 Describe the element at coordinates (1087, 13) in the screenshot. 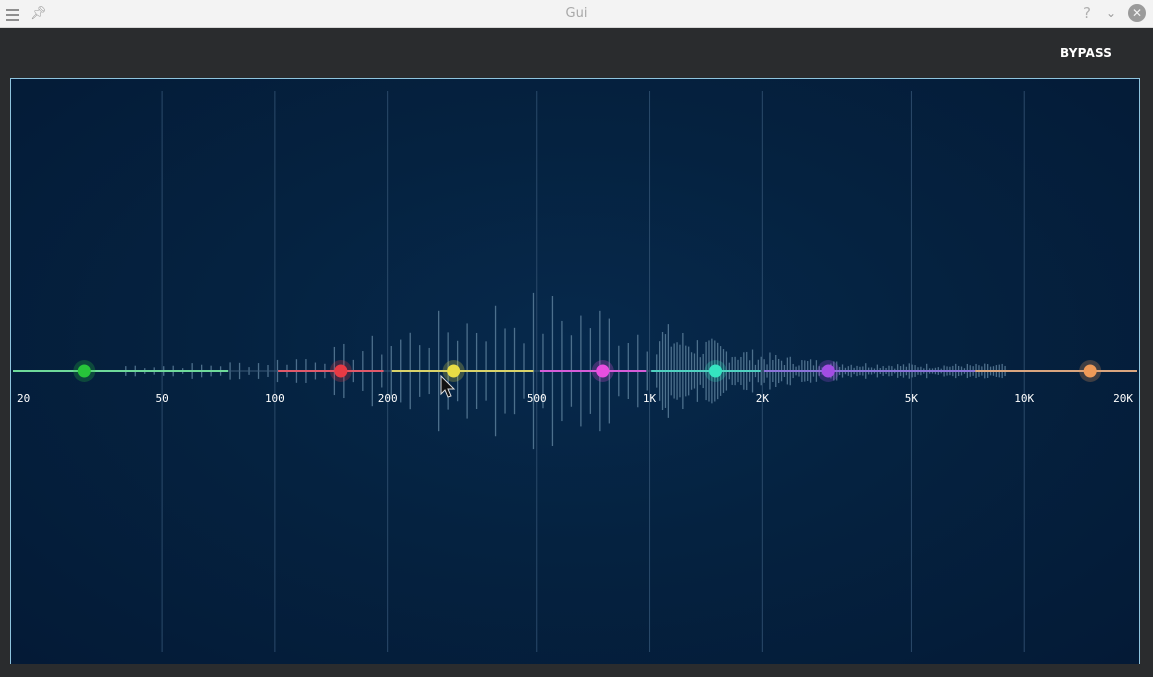

I see `help-icon: ?` at that location.